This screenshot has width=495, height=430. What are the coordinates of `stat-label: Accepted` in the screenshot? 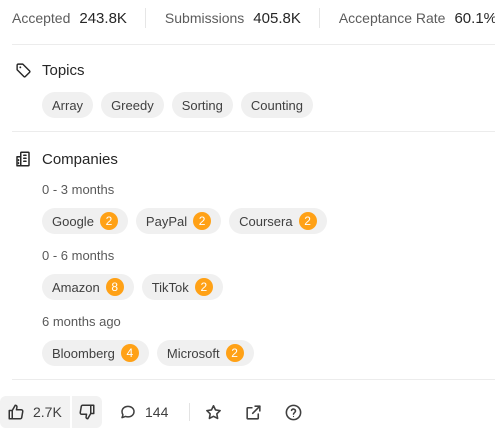 It's located at (41, 18).